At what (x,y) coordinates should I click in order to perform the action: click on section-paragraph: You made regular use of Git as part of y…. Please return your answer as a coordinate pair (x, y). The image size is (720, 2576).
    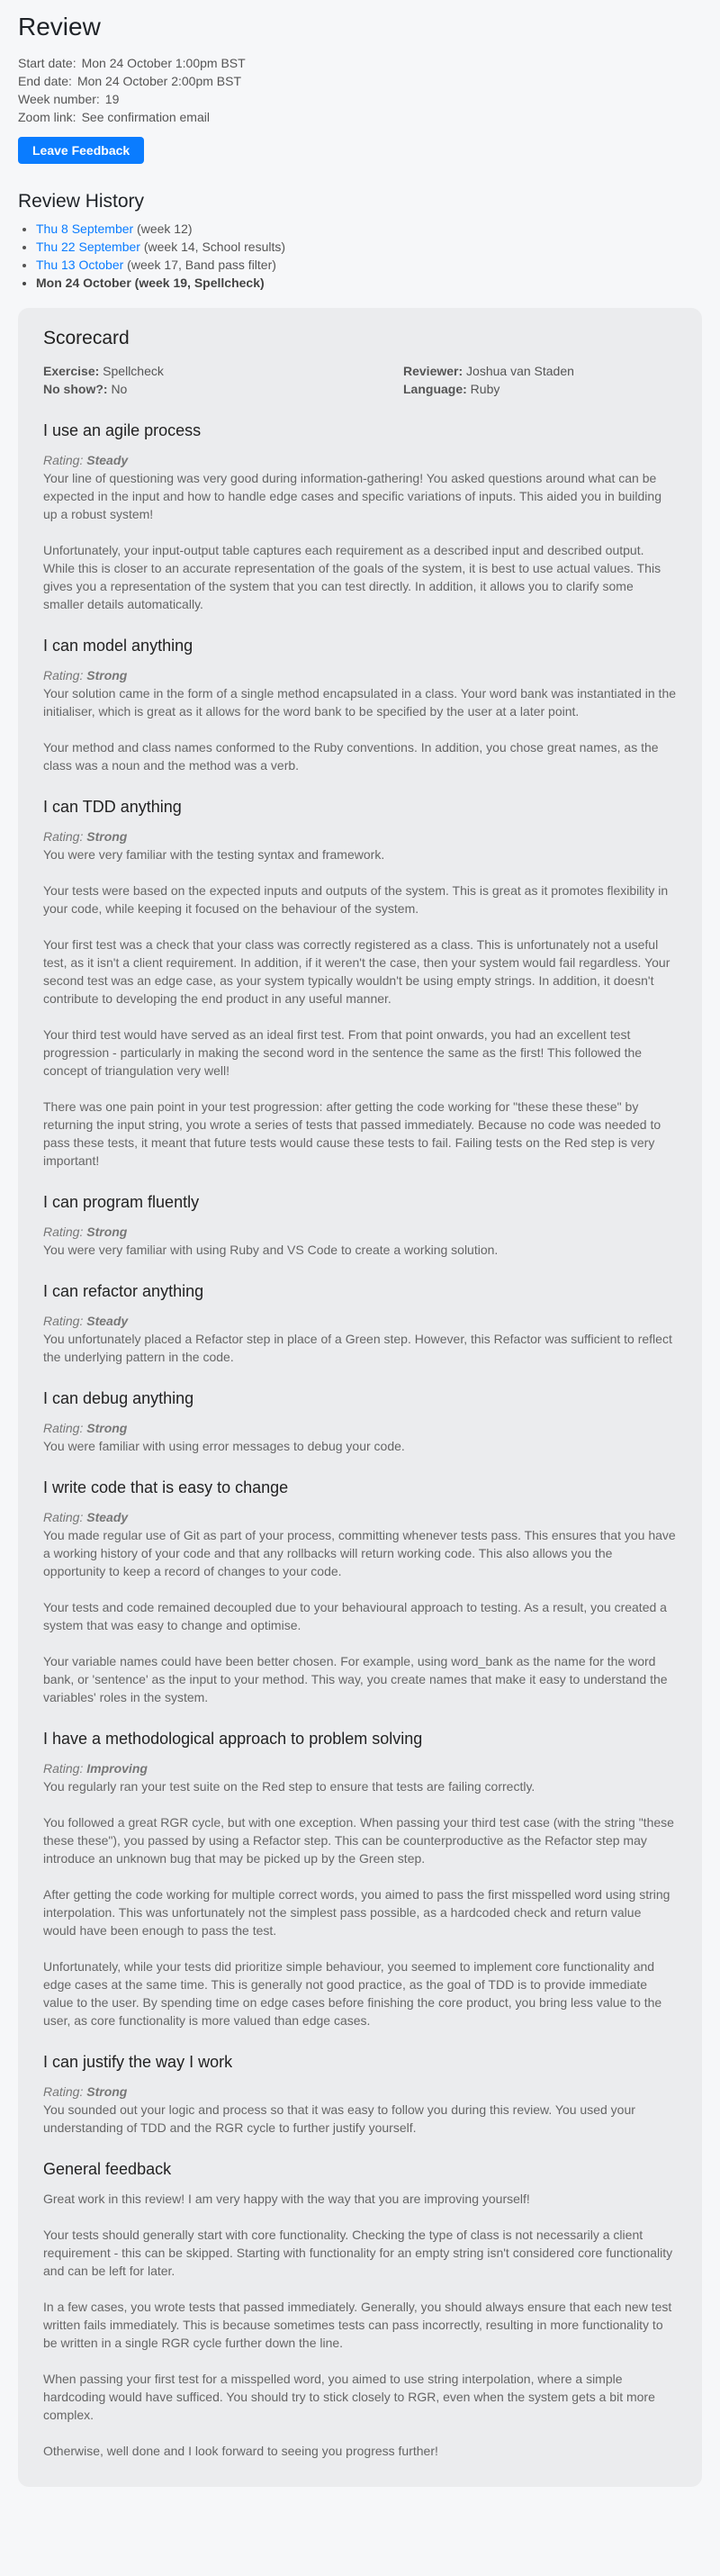
    Looking at the image, I should click on (359, 1553).